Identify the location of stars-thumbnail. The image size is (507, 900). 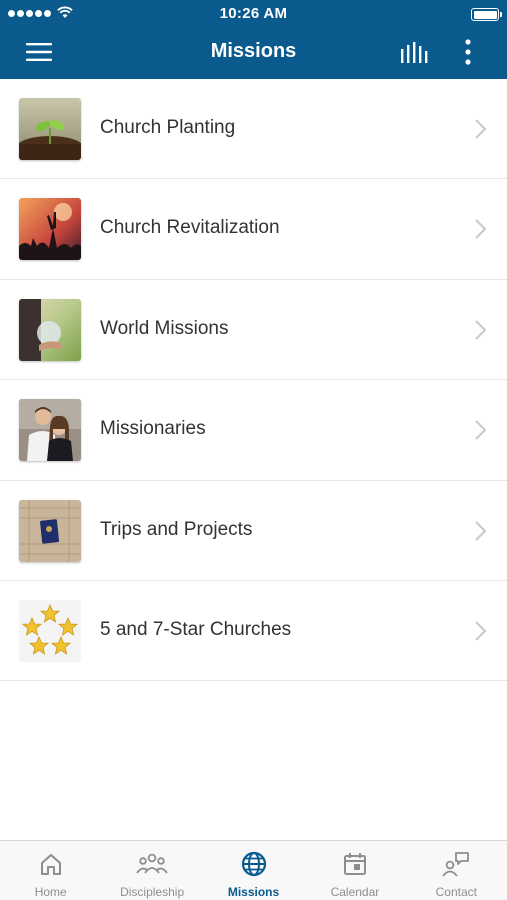
(50, 630).